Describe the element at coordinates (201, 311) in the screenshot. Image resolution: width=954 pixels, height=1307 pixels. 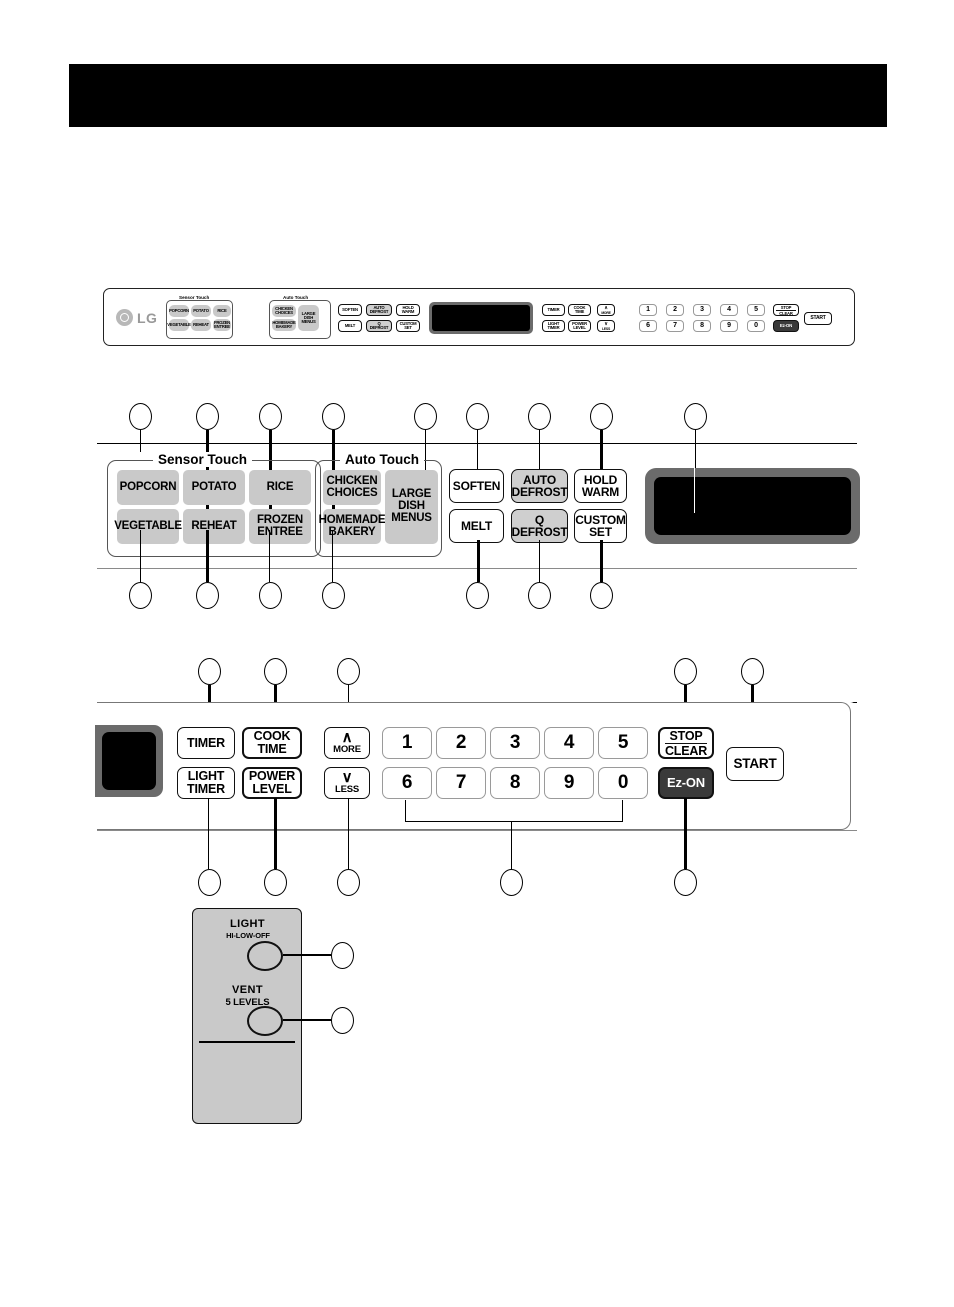
I see `mini-key-potato: POTATO` at that location.